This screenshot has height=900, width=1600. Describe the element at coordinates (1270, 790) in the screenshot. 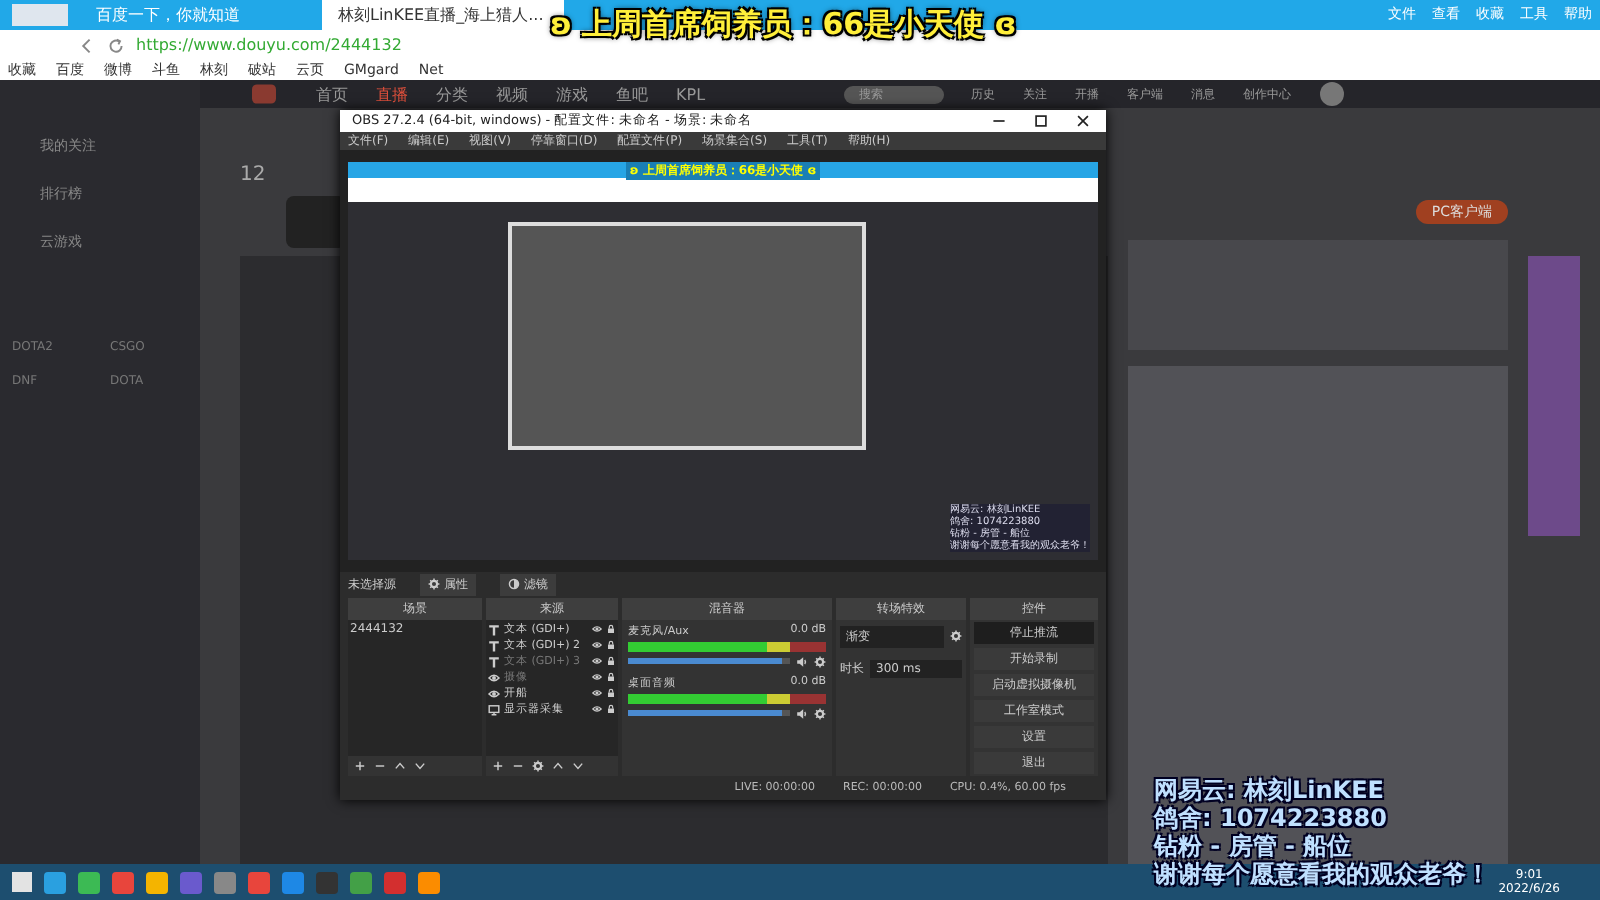

I see `overlay-line: 网易云: 林刻LinKEE` at that location.